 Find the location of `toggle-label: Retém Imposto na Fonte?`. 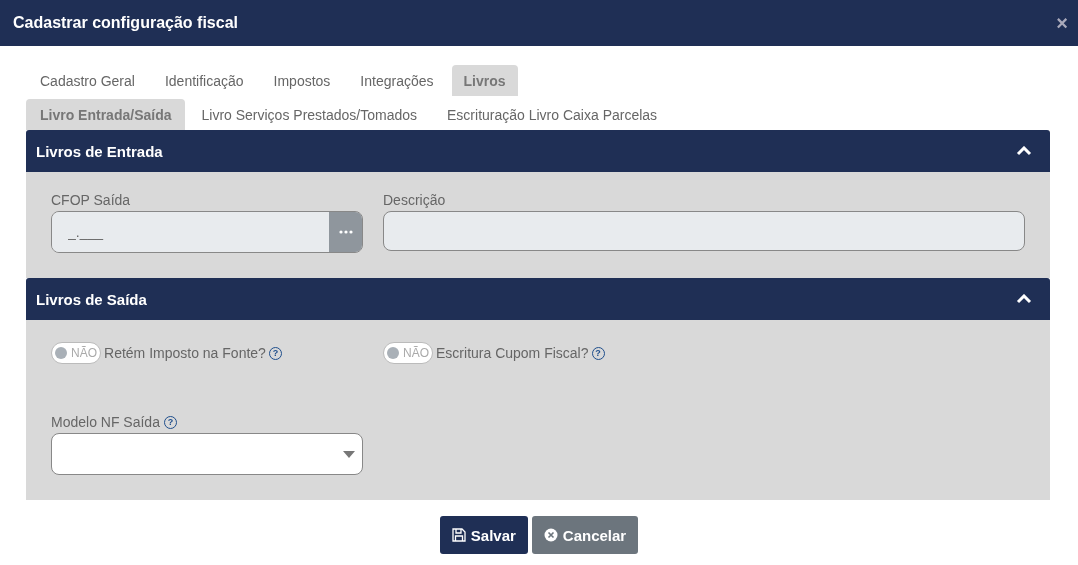

toggle-label: Retém Imposto na Fonte? is located at coordinates (185, 353).